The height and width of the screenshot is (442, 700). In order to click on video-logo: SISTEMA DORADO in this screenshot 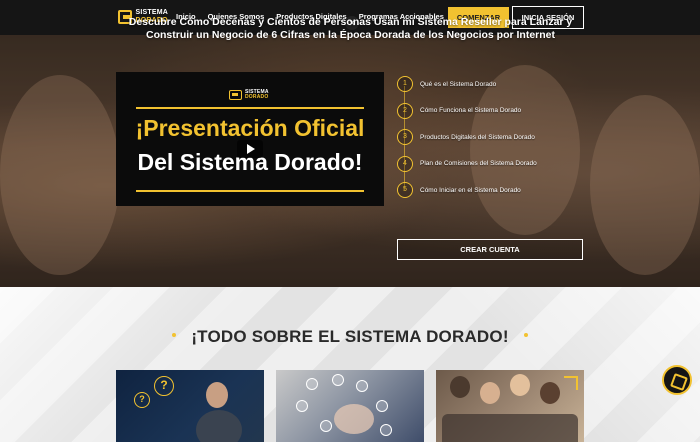, I will do `click(249, 95)`.